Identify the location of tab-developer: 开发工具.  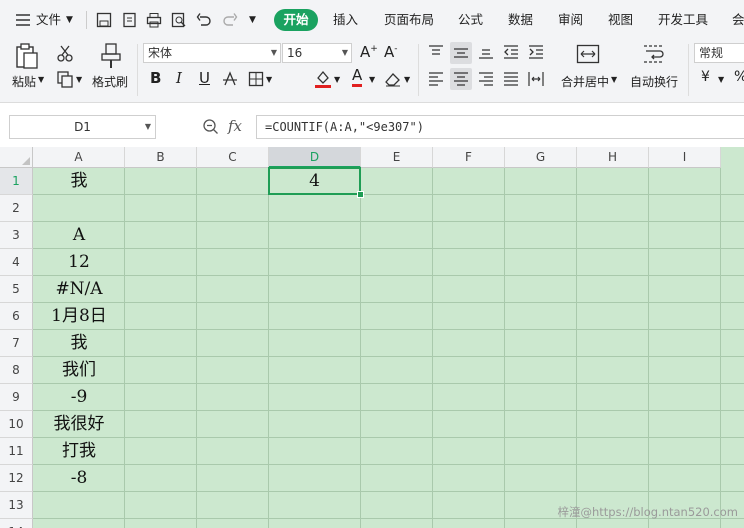
(683, 20).